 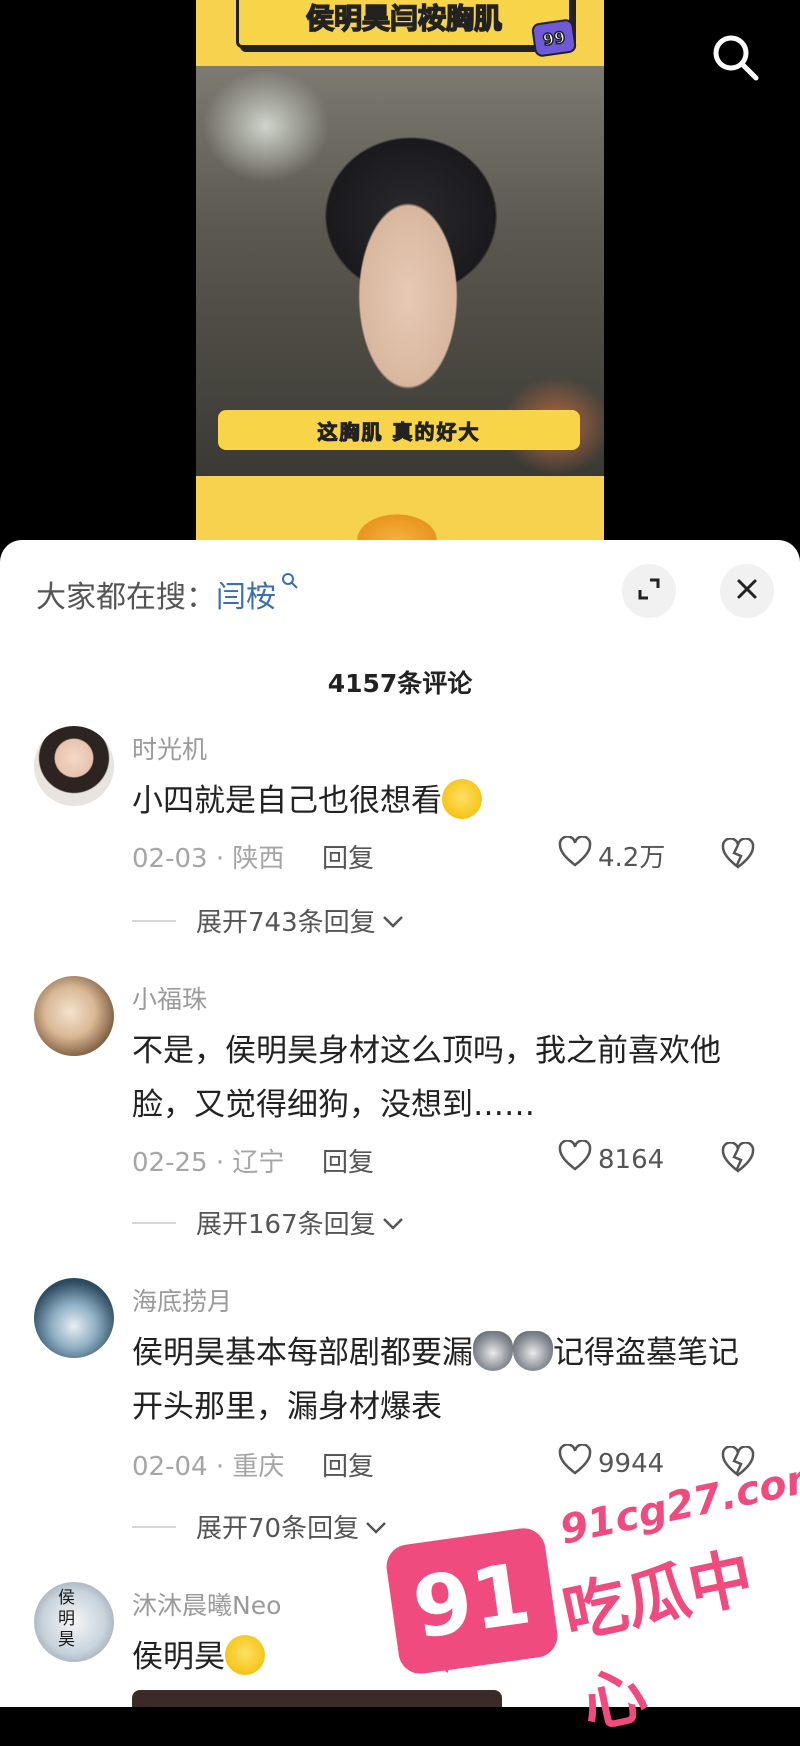 What do you see at coordinates (182, 1300) in the screenshot?
I see `comment-username: 海底捞月` at bounding box center [182, 1300].